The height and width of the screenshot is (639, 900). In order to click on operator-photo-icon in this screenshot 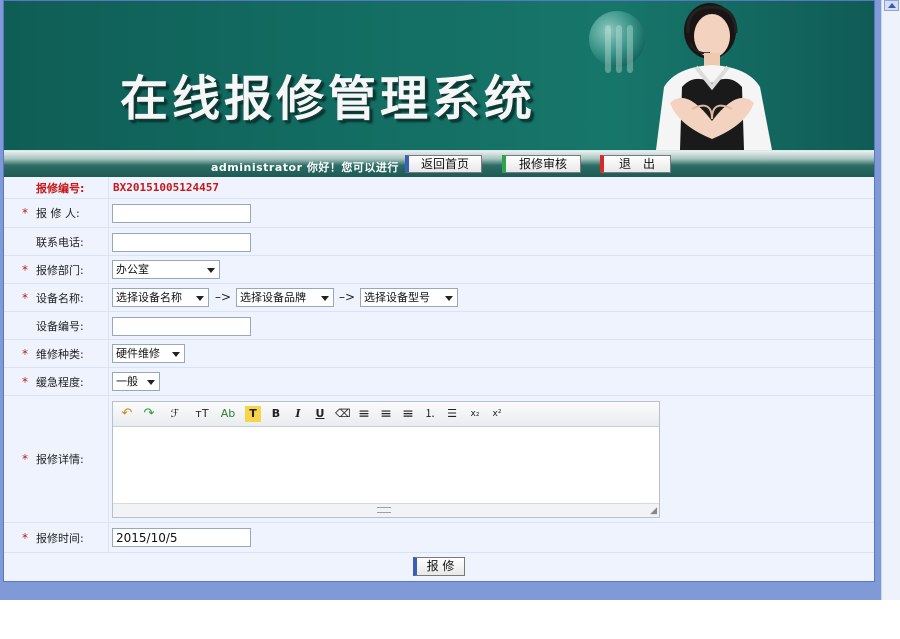, I will do `click(714, 76)`.